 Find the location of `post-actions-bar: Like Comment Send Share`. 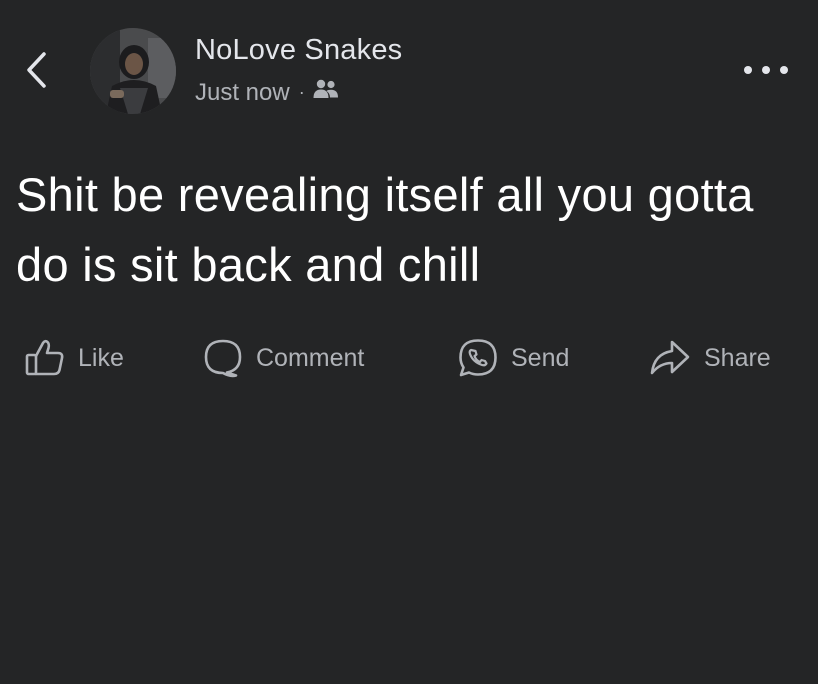

post-actions-bar: Like Comment Send Share is located at coordinates (409, 358).